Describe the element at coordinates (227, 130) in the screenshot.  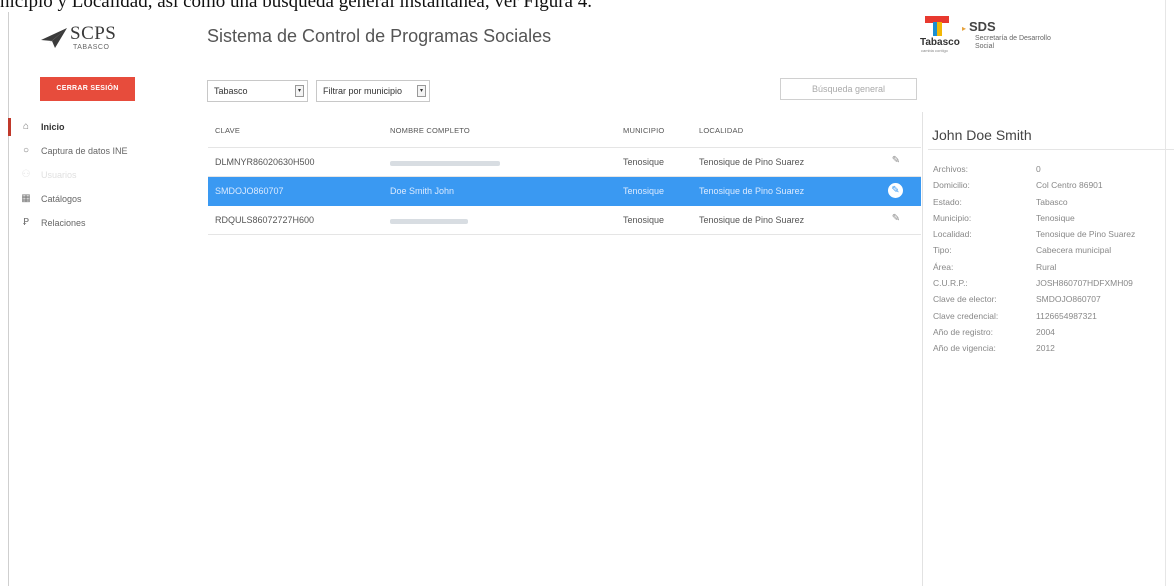
I see `column-header-clave: CLAVE` at that location.